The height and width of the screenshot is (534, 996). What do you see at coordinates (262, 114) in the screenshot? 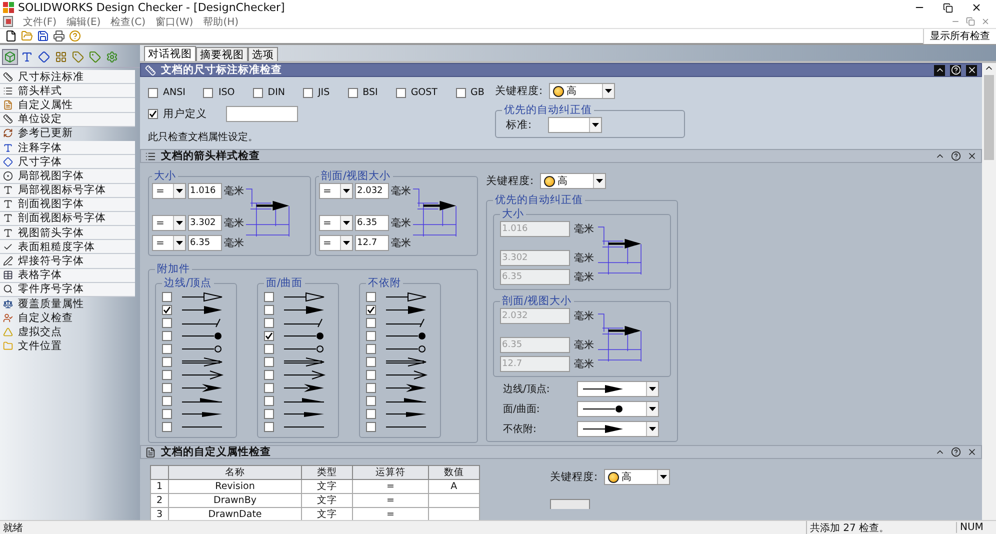
I see `custom-standard-field` at bounding box center [262, 114].